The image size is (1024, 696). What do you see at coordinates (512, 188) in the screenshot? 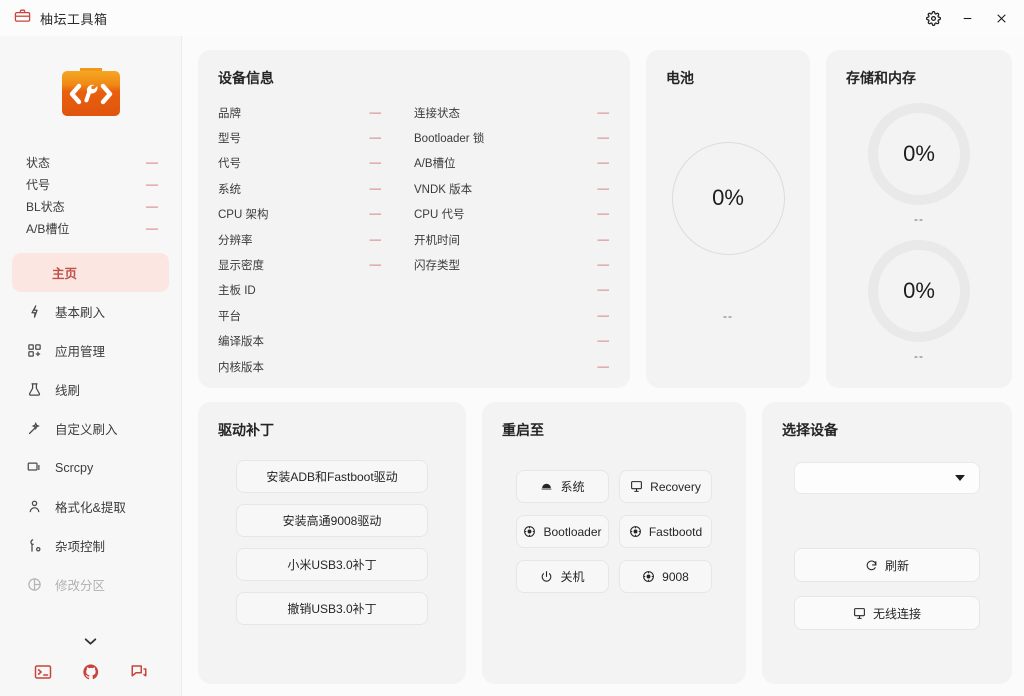
I see `info-row: VNDK 版本 —` at bounding box center [512, 188].